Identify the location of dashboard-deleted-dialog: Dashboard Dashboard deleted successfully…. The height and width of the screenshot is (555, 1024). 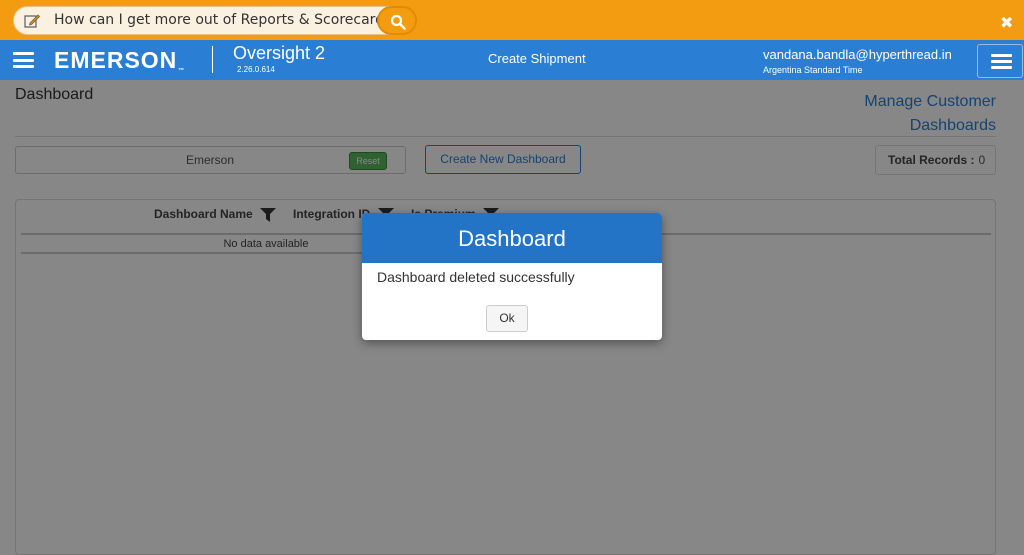
(512, 276).